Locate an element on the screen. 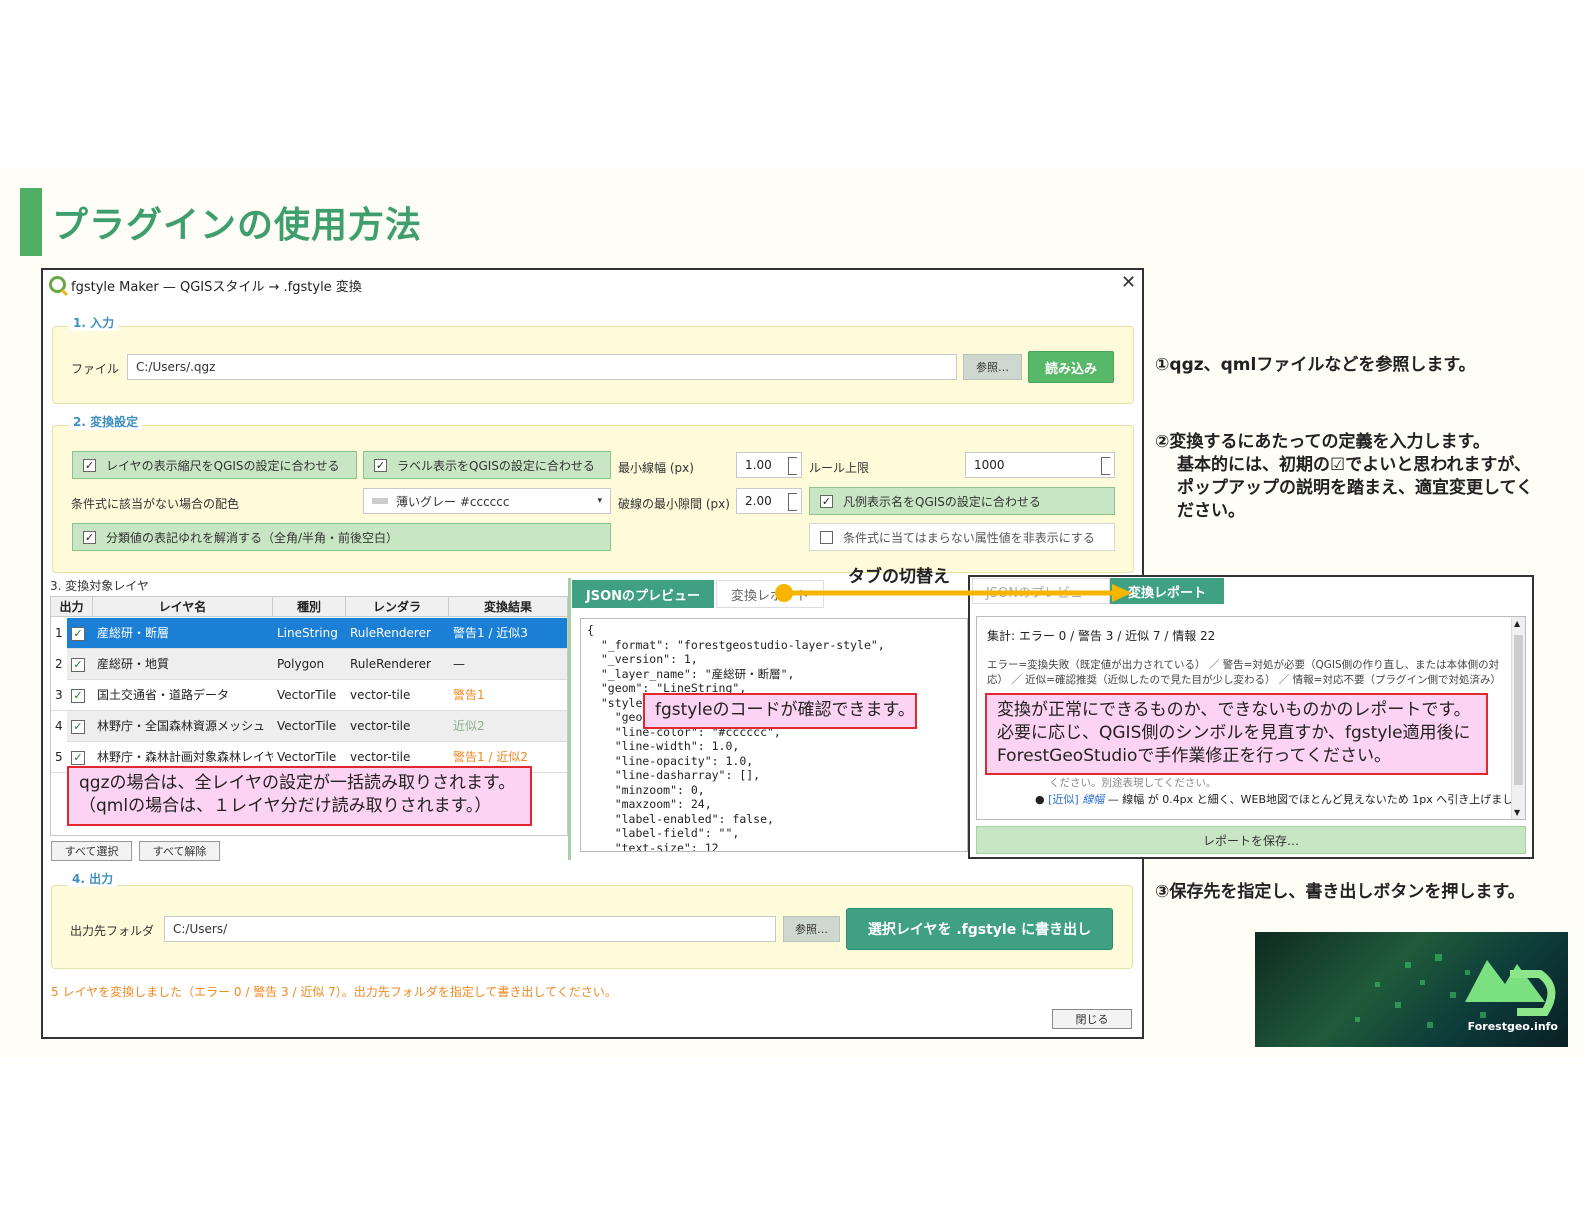 The height and width of the screenshot is (1224, 1584). row-number: 4 is located at coordinates (59, 726).